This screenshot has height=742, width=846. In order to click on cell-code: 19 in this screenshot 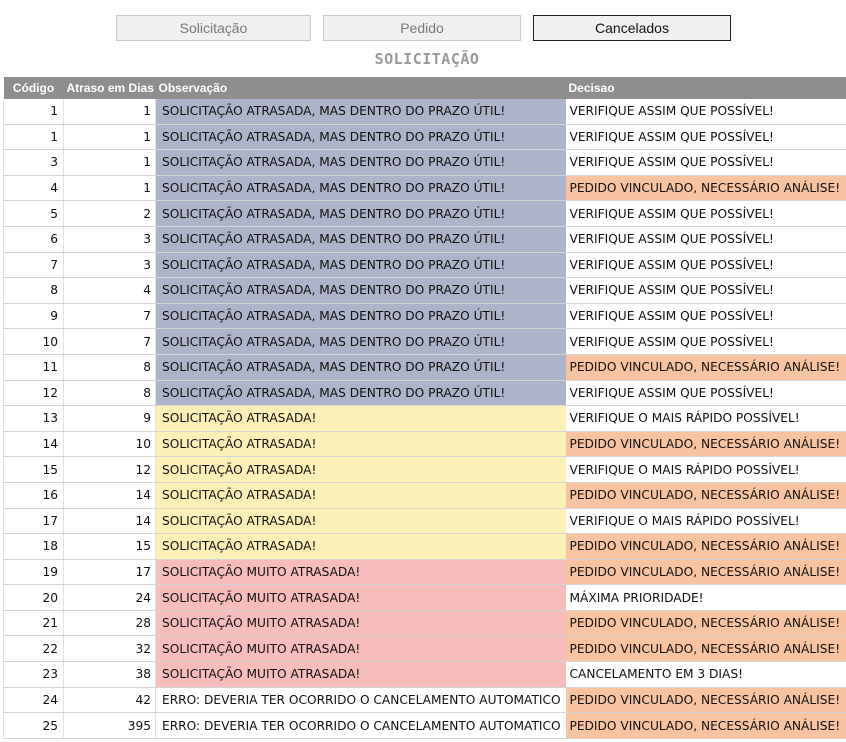, I will do `click(33, 572)`.